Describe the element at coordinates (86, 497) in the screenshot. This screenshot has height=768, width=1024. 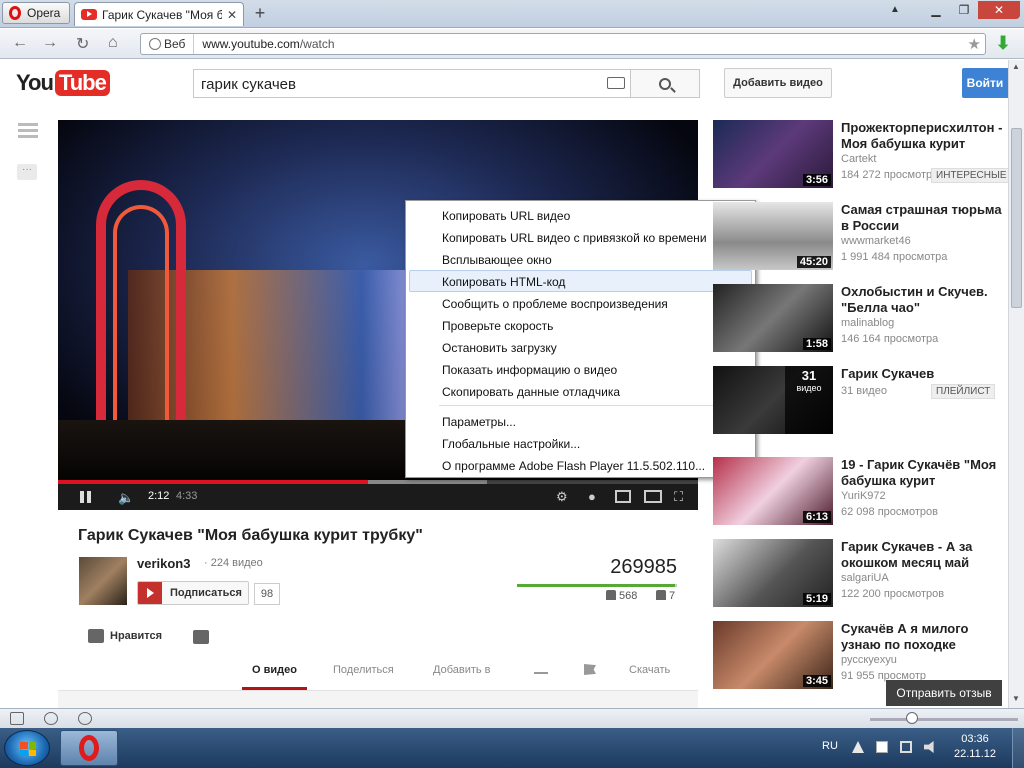
I see `pause-icon` at that location.